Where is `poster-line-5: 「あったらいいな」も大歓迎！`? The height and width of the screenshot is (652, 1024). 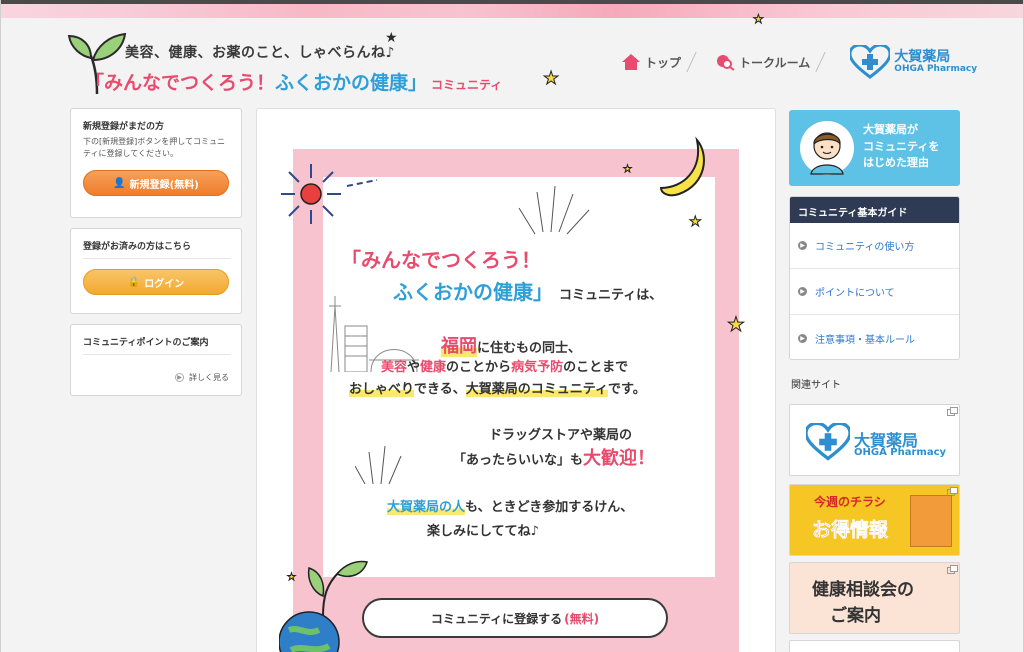 poster-line-5: 「あったらいいな」も大歓迎！ is located at coordinates (554, 457).